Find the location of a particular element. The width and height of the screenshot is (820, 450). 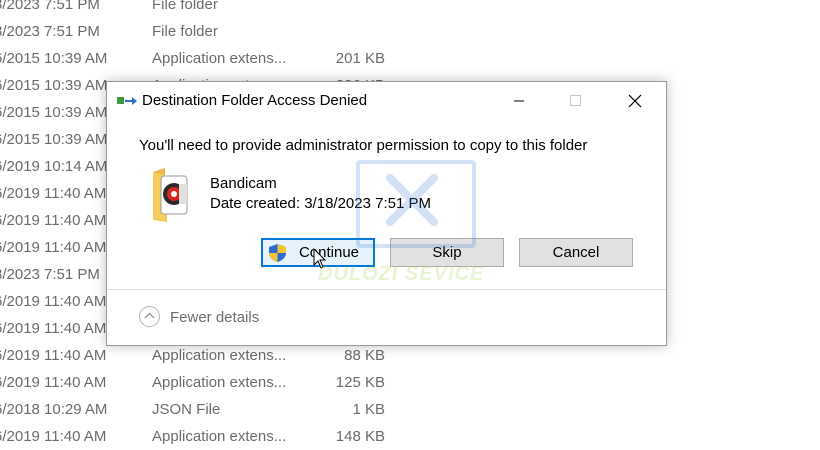

wrench-screwdriver-icon is located at coordinates (412, 200).